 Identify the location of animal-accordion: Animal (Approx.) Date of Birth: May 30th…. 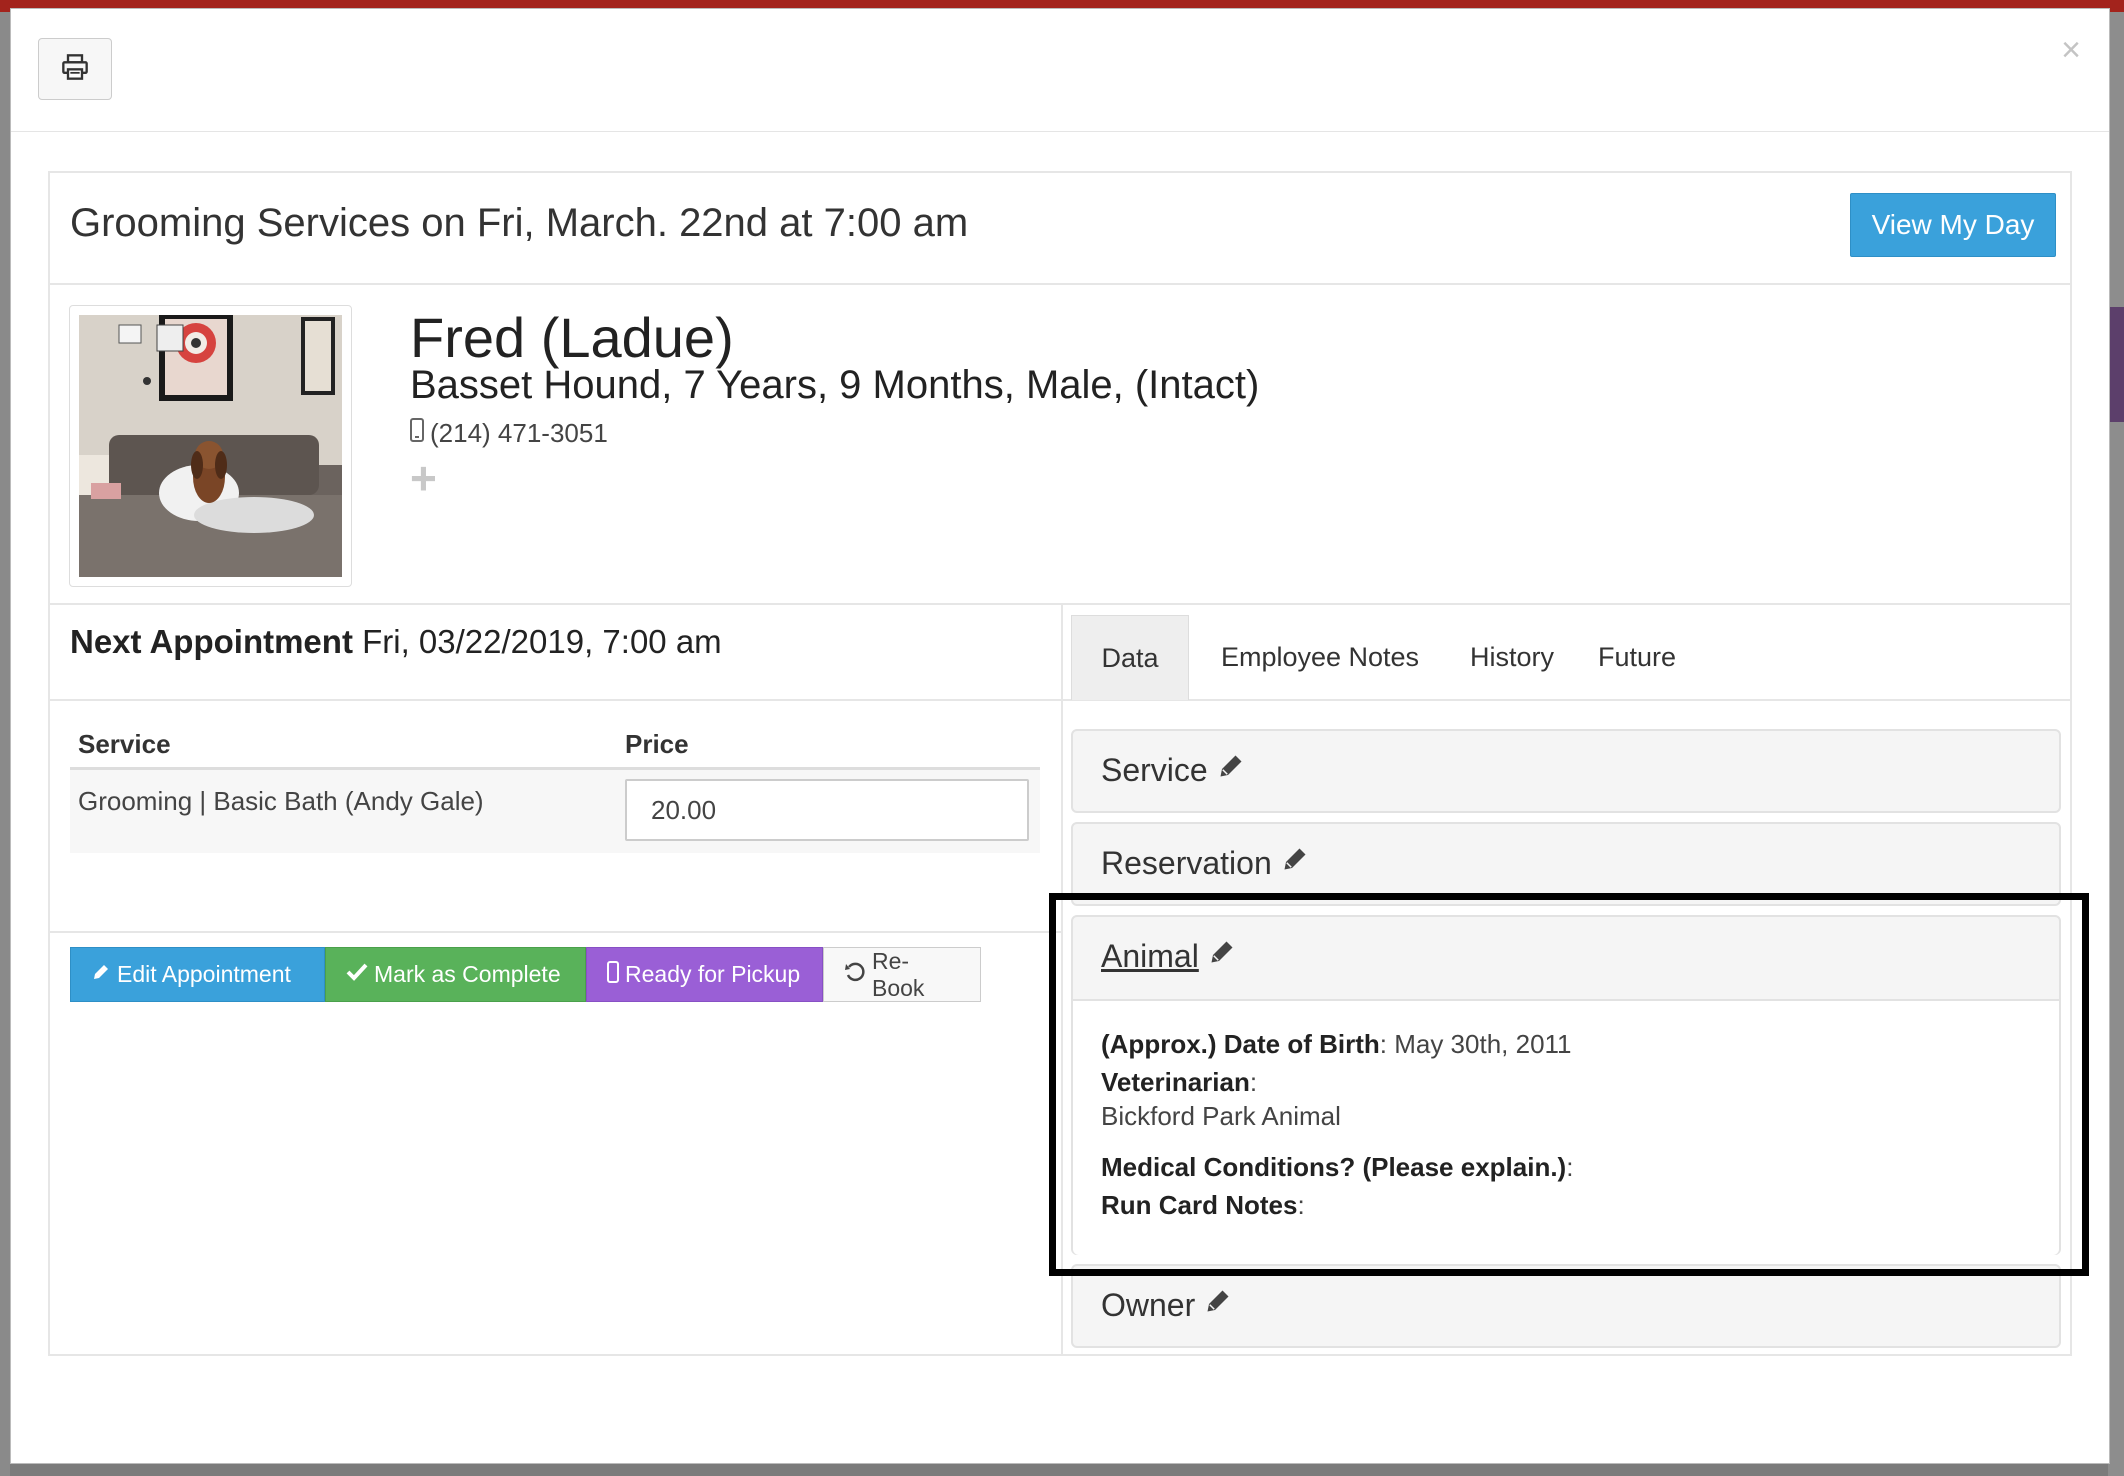
(1566, 1085).